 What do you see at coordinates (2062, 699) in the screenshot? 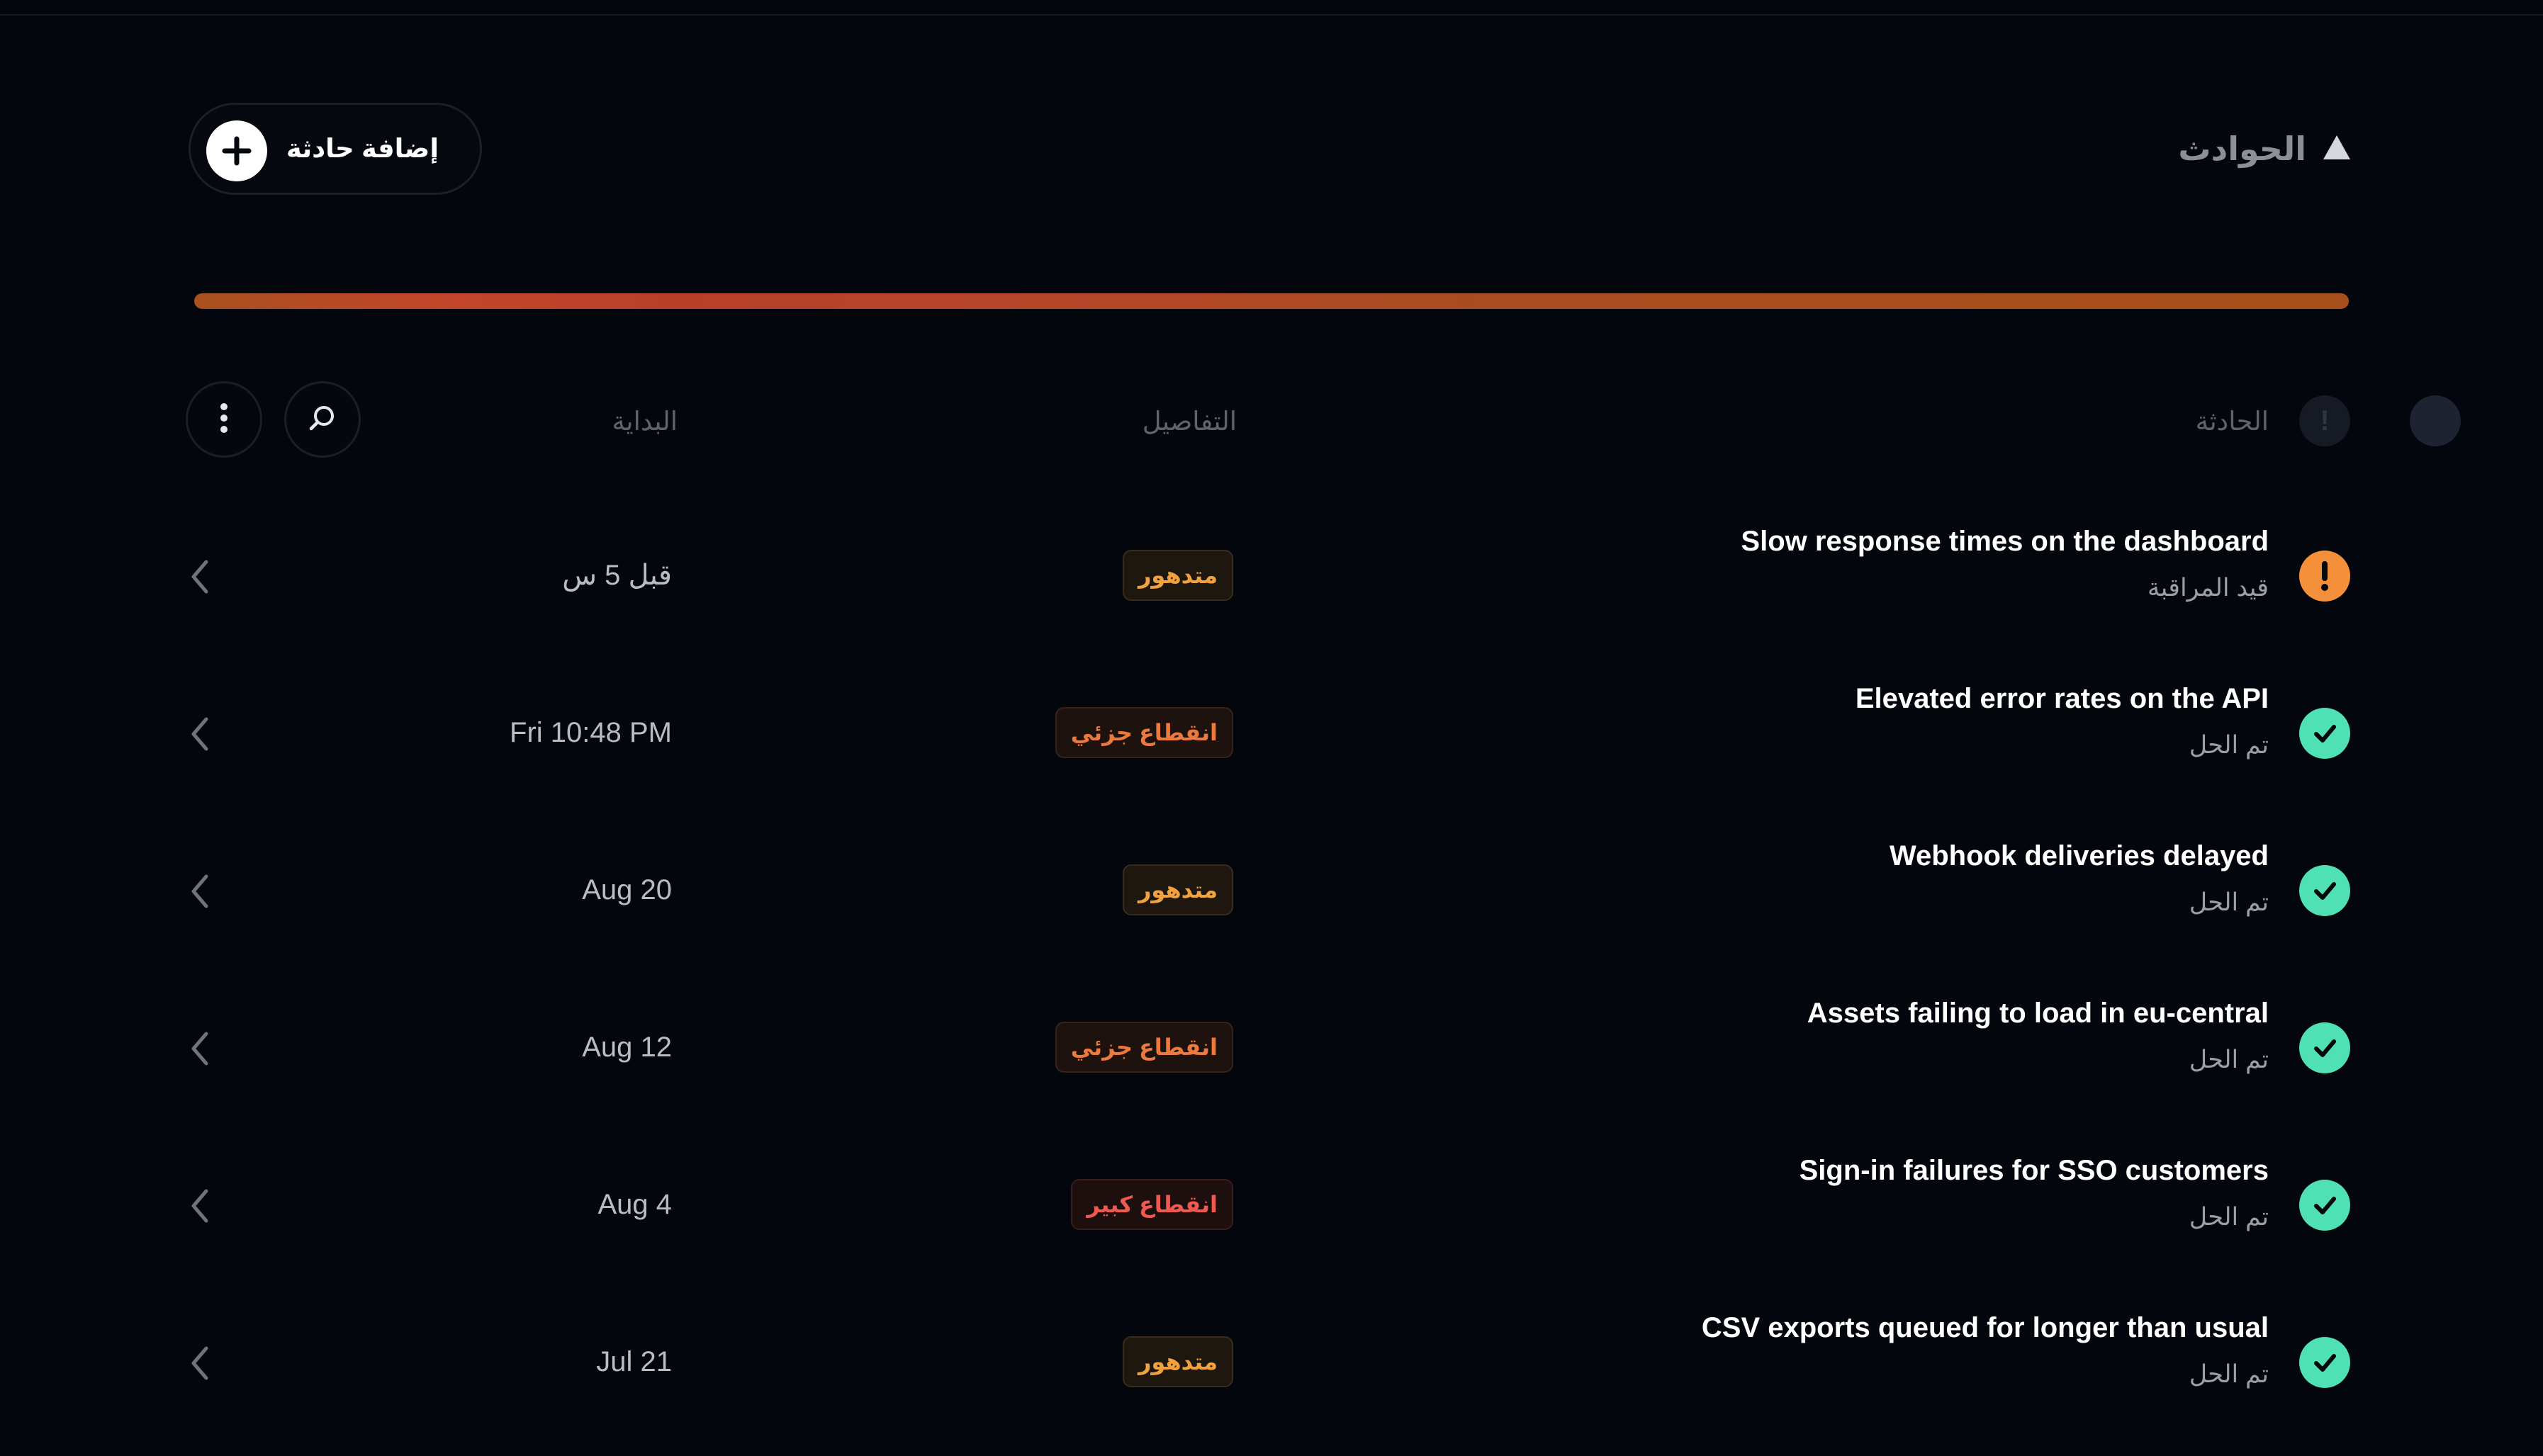
I see `incident-name: Elevated error rates on the API` at bounding box center [2062, 699].